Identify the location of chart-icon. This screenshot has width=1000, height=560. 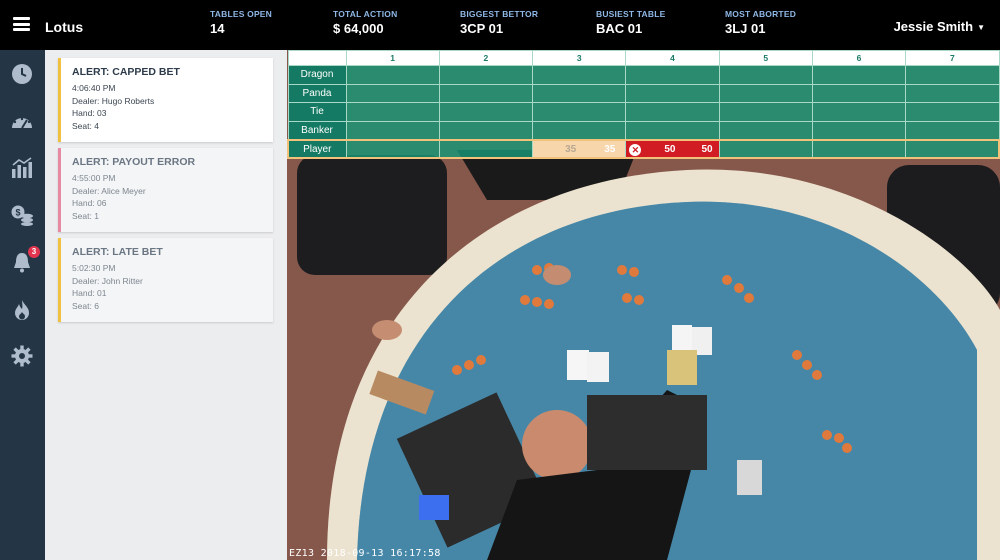
(22, 168).